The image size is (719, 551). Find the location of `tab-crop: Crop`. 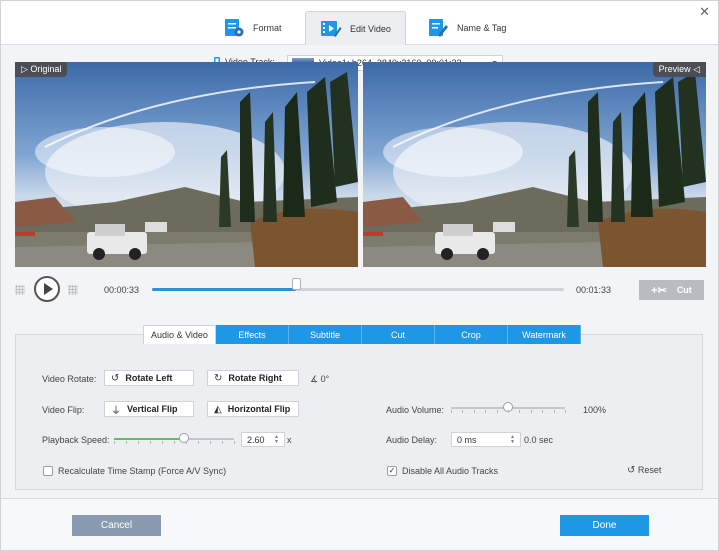

tab-crop: Crop is located at coordinates (471, 334).